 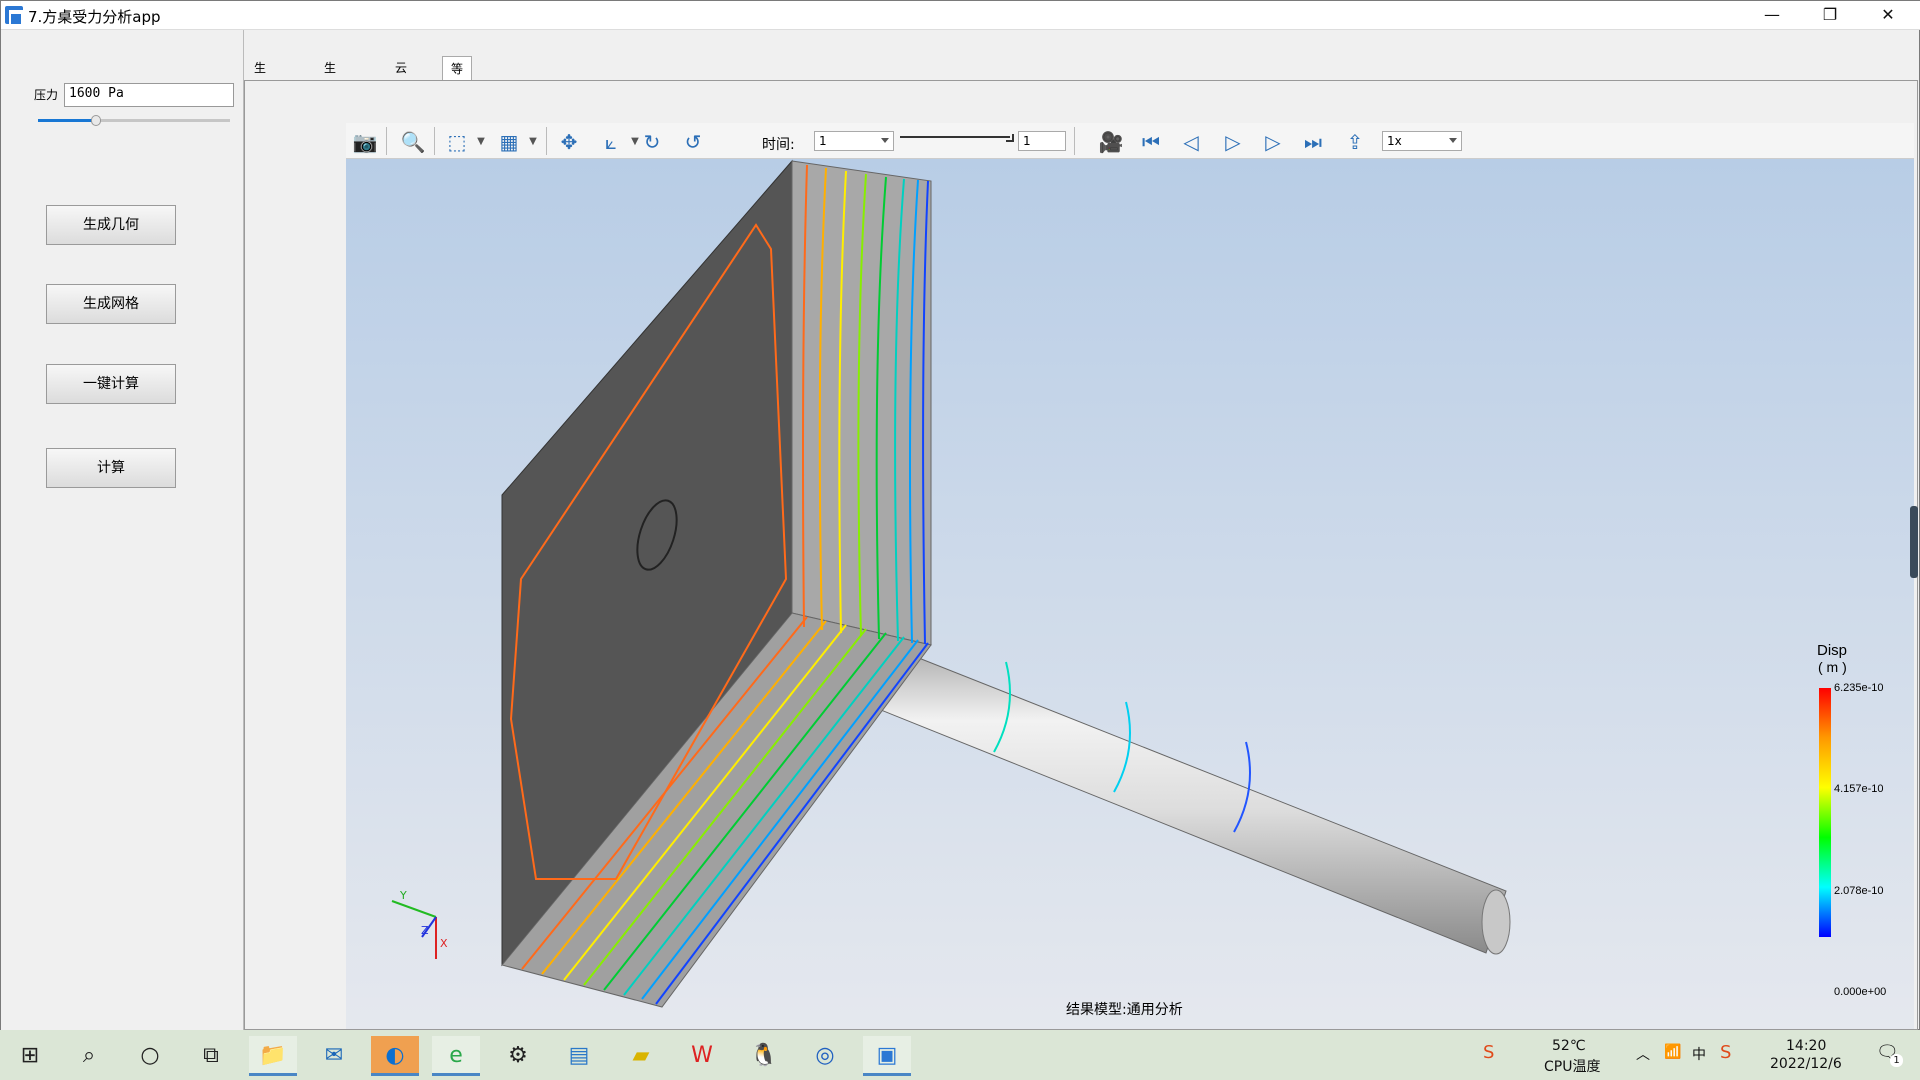 What do you see at coordinates (887, 1056) in the screenshot?
I see `app-taskbar-icon: ▣` at bounding box center [887, 1056].